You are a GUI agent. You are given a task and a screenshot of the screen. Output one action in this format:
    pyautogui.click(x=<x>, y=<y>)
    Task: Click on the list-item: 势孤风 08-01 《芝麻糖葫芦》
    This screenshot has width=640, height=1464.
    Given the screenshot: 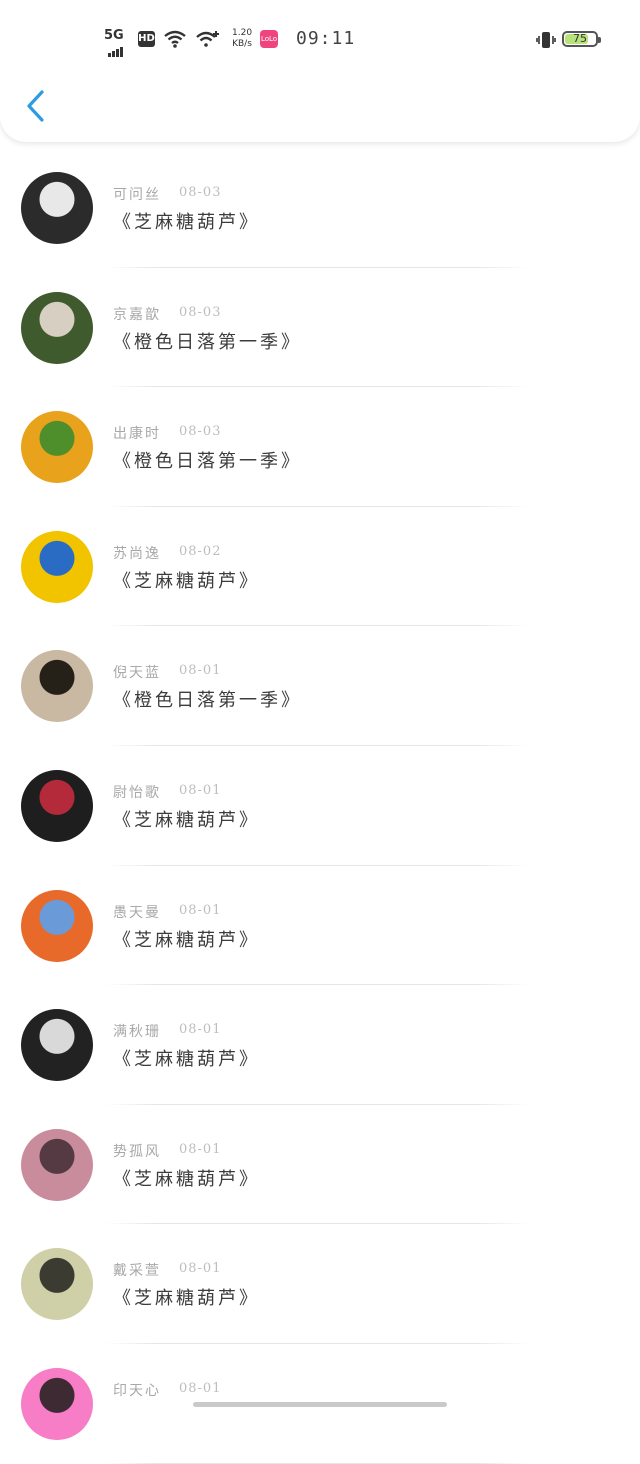 What is the action you would take?
    pyautogui.click(x=320, y=1165)
    